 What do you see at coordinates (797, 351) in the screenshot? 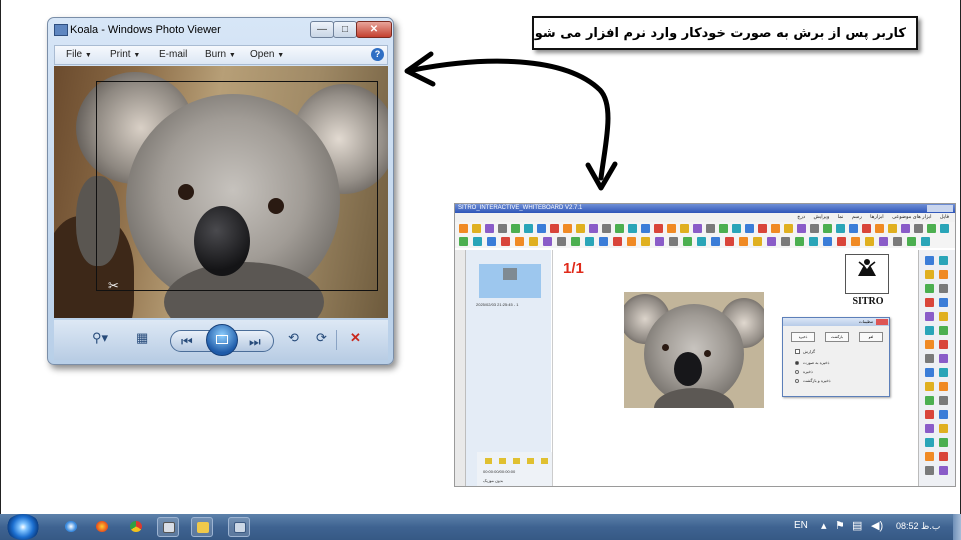
I see `dialog-checkbox` at bounding box center [797, 351].